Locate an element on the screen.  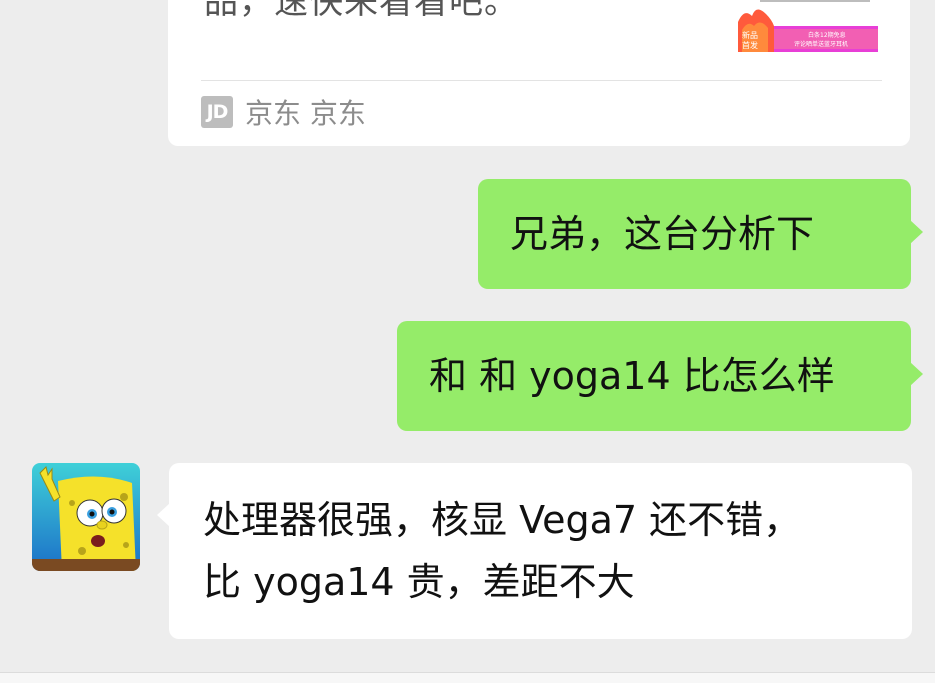
my-message-bubble: 和 和 yoga14 比怎么样 is located at coordinates (660, 376).